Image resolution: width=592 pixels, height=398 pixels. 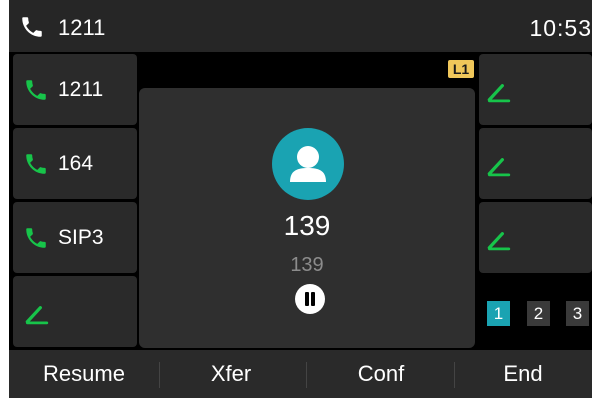 What do you see at coordinates (82, 27) in the screenshot?
I see `status-number: 1211` at bounding box center [82, 27].